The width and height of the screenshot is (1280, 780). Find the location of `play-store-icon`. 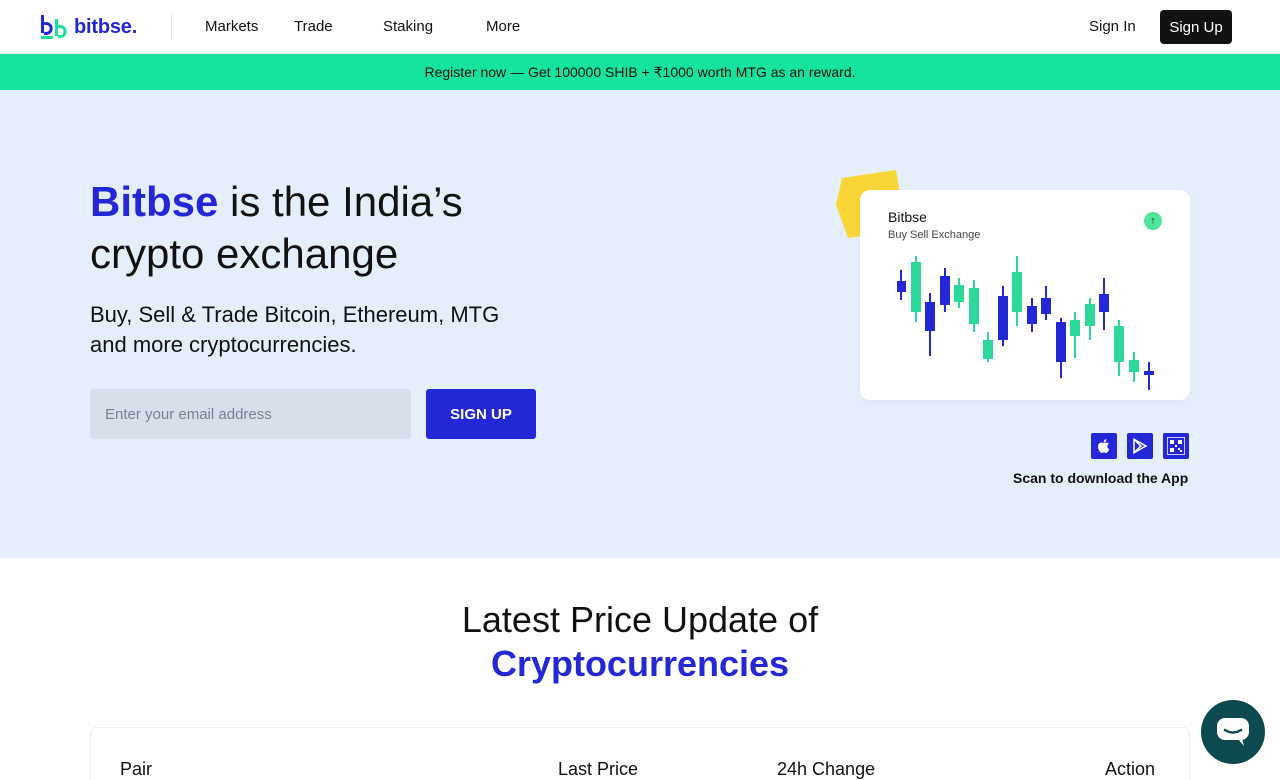

play-store-icon is located at coordinates (1140, 446).